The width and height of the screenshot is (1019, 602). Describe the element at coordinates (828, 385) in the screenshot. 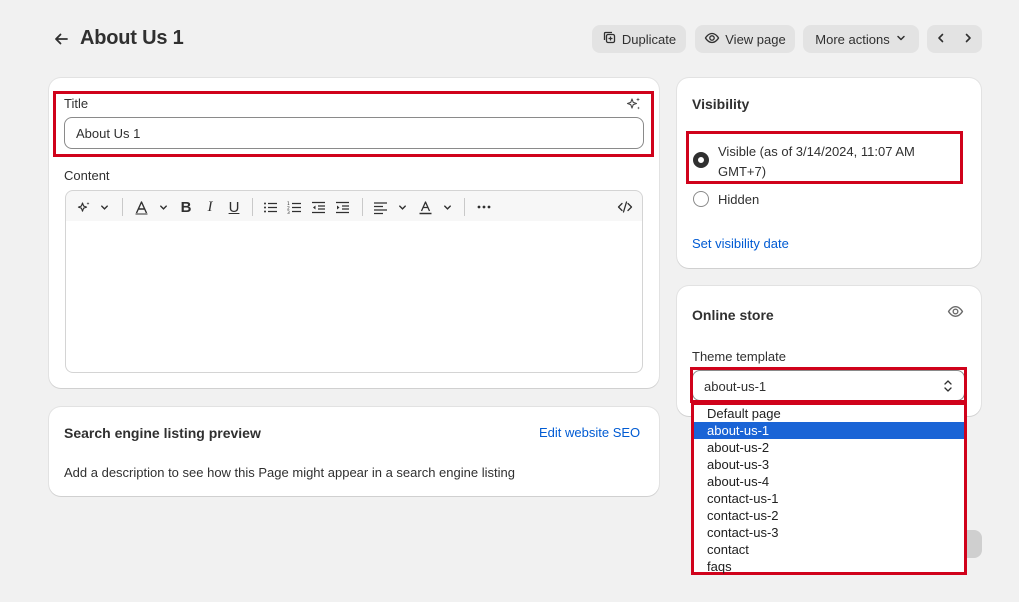

I see `select-highlight` at that location.